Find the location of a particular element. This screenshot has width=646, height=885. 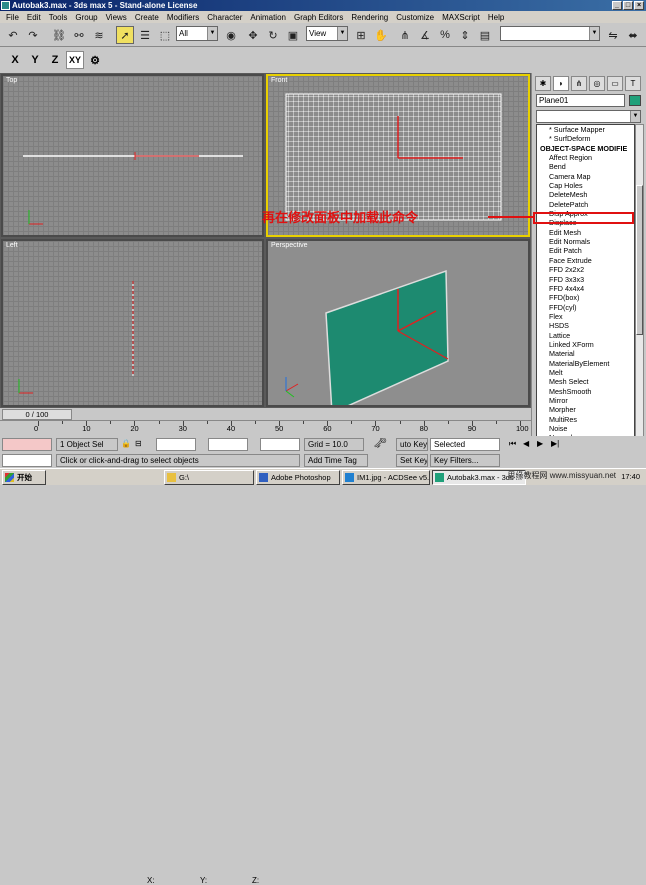

mirror-icon: ⇋ is located at coordinates (613, 35).